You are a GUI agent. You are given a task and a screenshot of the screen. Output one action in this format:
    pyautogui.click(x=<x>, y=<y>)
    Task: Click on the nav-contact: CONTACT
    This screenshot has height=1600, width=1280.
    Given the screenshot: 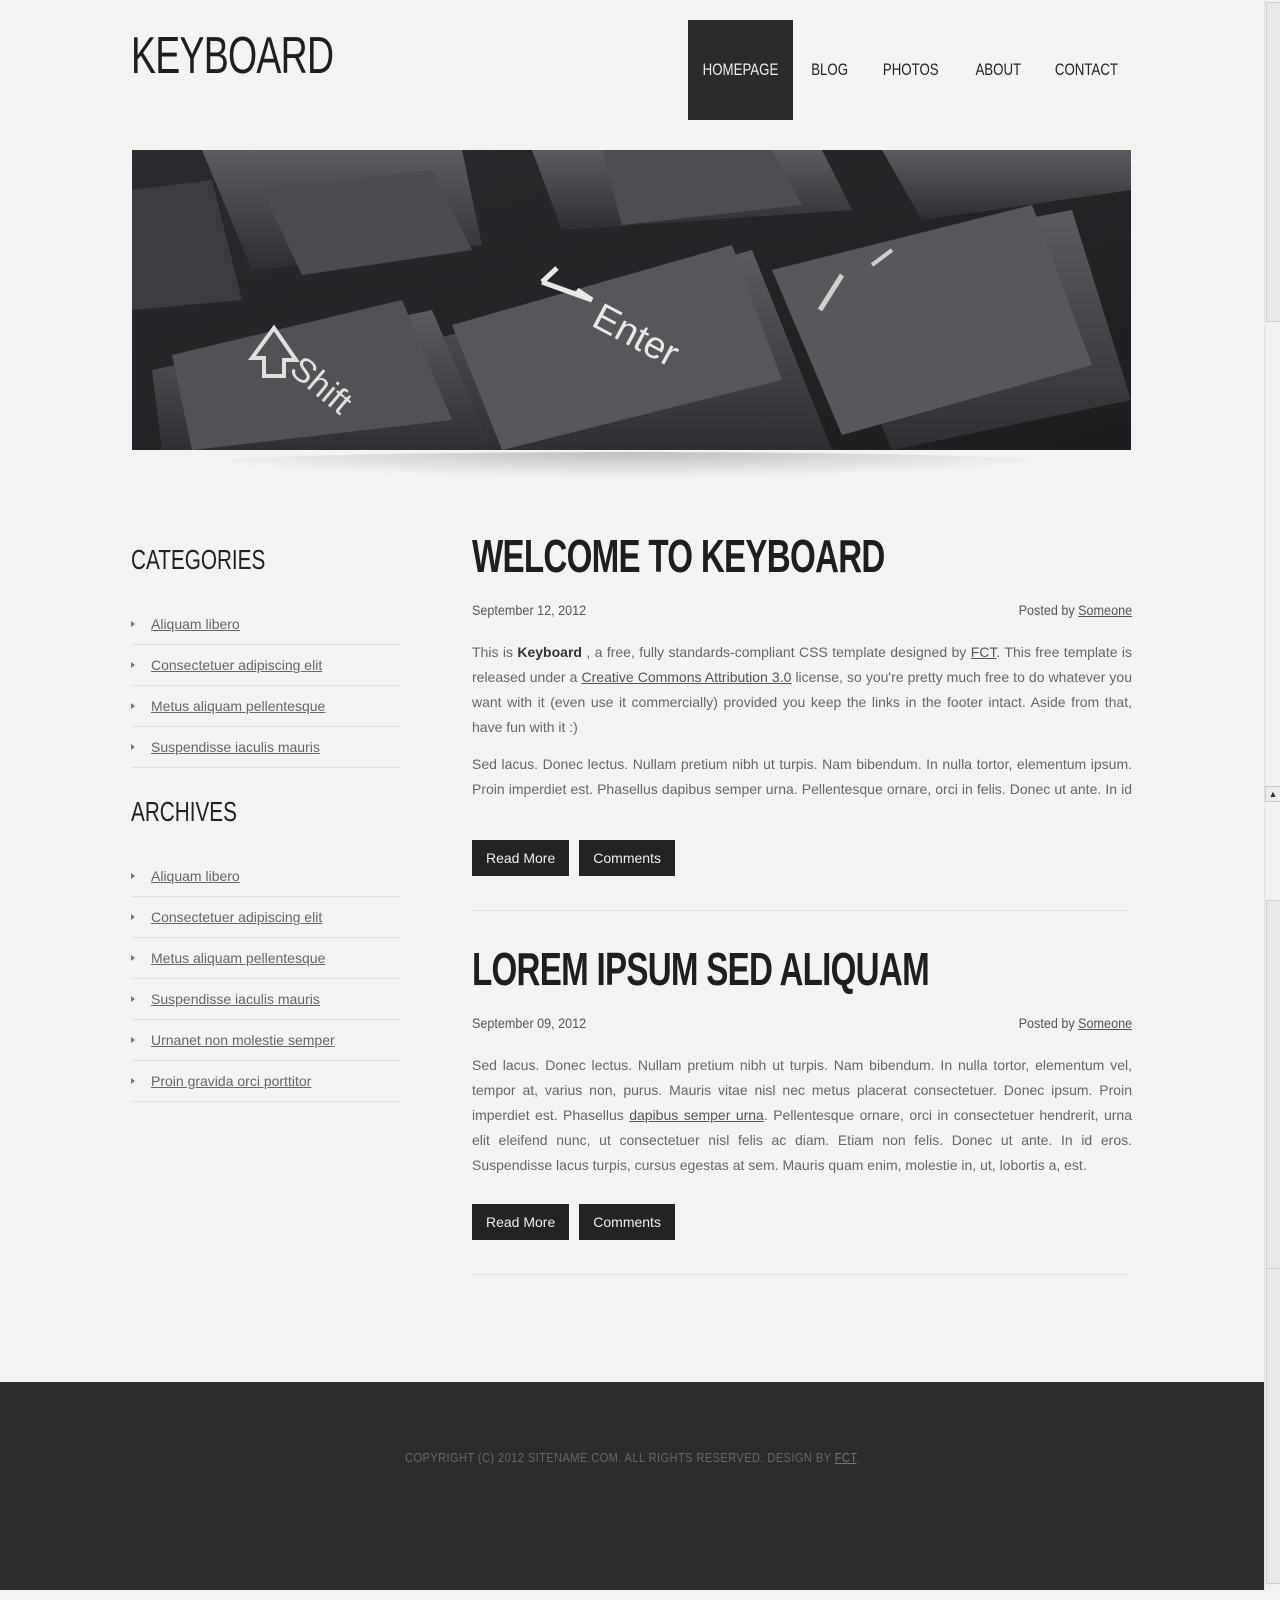 What is the action you would take?
    pyautogui.click(x=1086, y=70)
    